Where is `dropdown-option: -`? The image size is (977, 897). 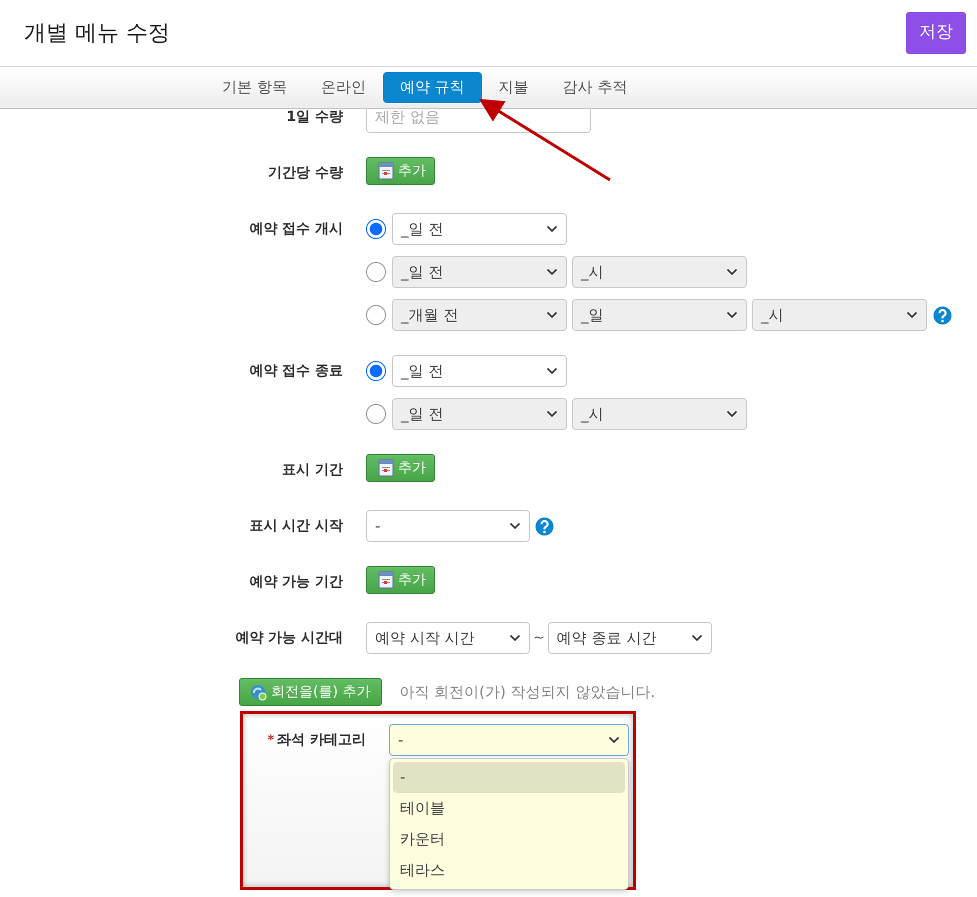 dropdown-option: - is located at coordinates (509, 777).